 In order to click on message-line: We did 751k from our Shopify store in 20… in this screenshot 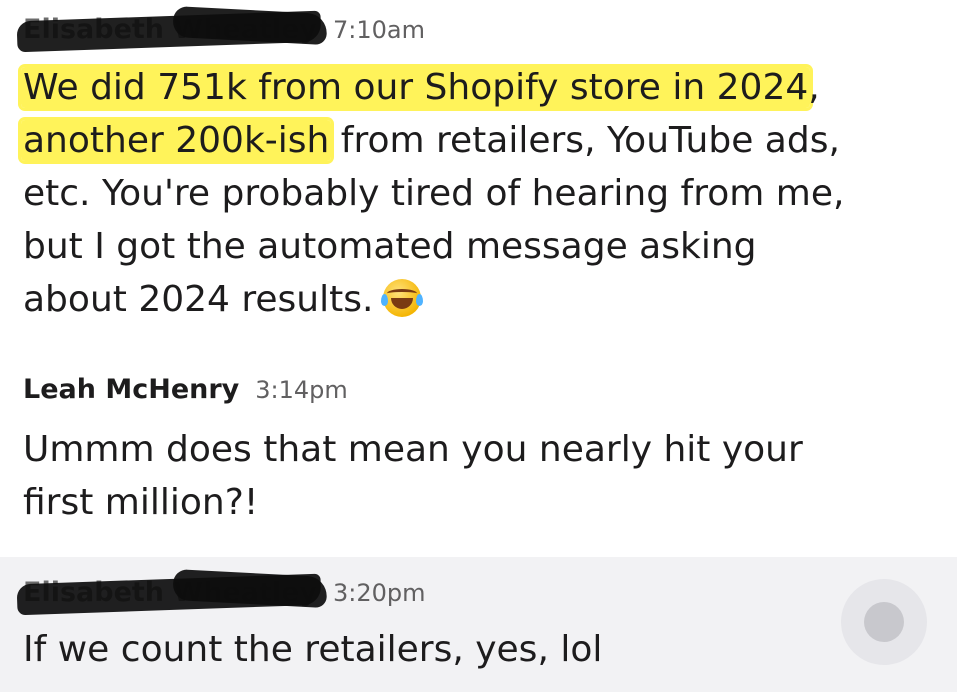, I will do `click(477, 87)`.